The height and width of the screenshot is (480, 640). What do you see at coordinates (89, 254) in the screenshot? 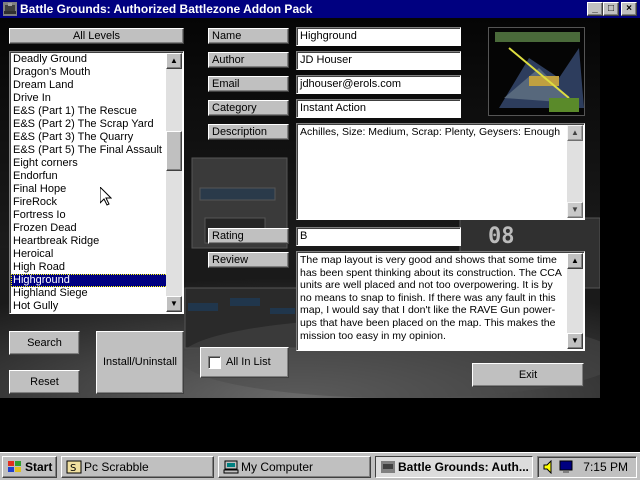
I see `list-item: Heroical` at bounding box center [89, 254].